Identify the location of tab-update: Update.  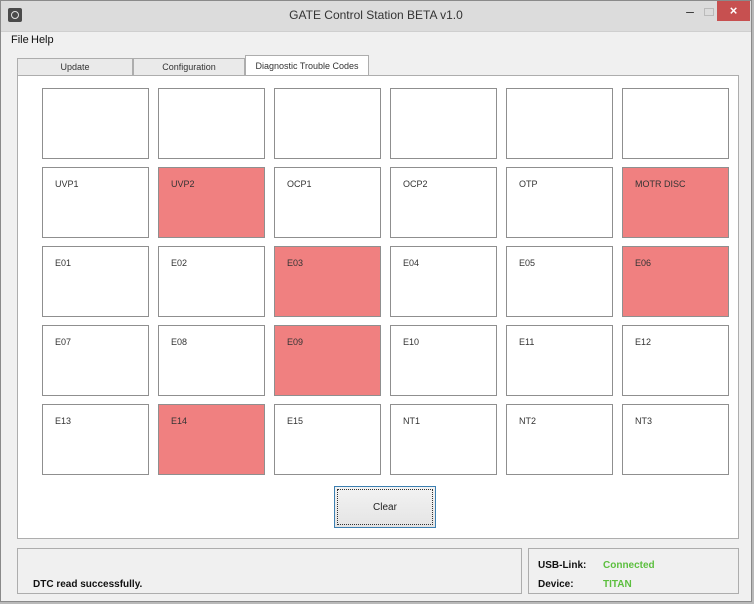
(75, 66).